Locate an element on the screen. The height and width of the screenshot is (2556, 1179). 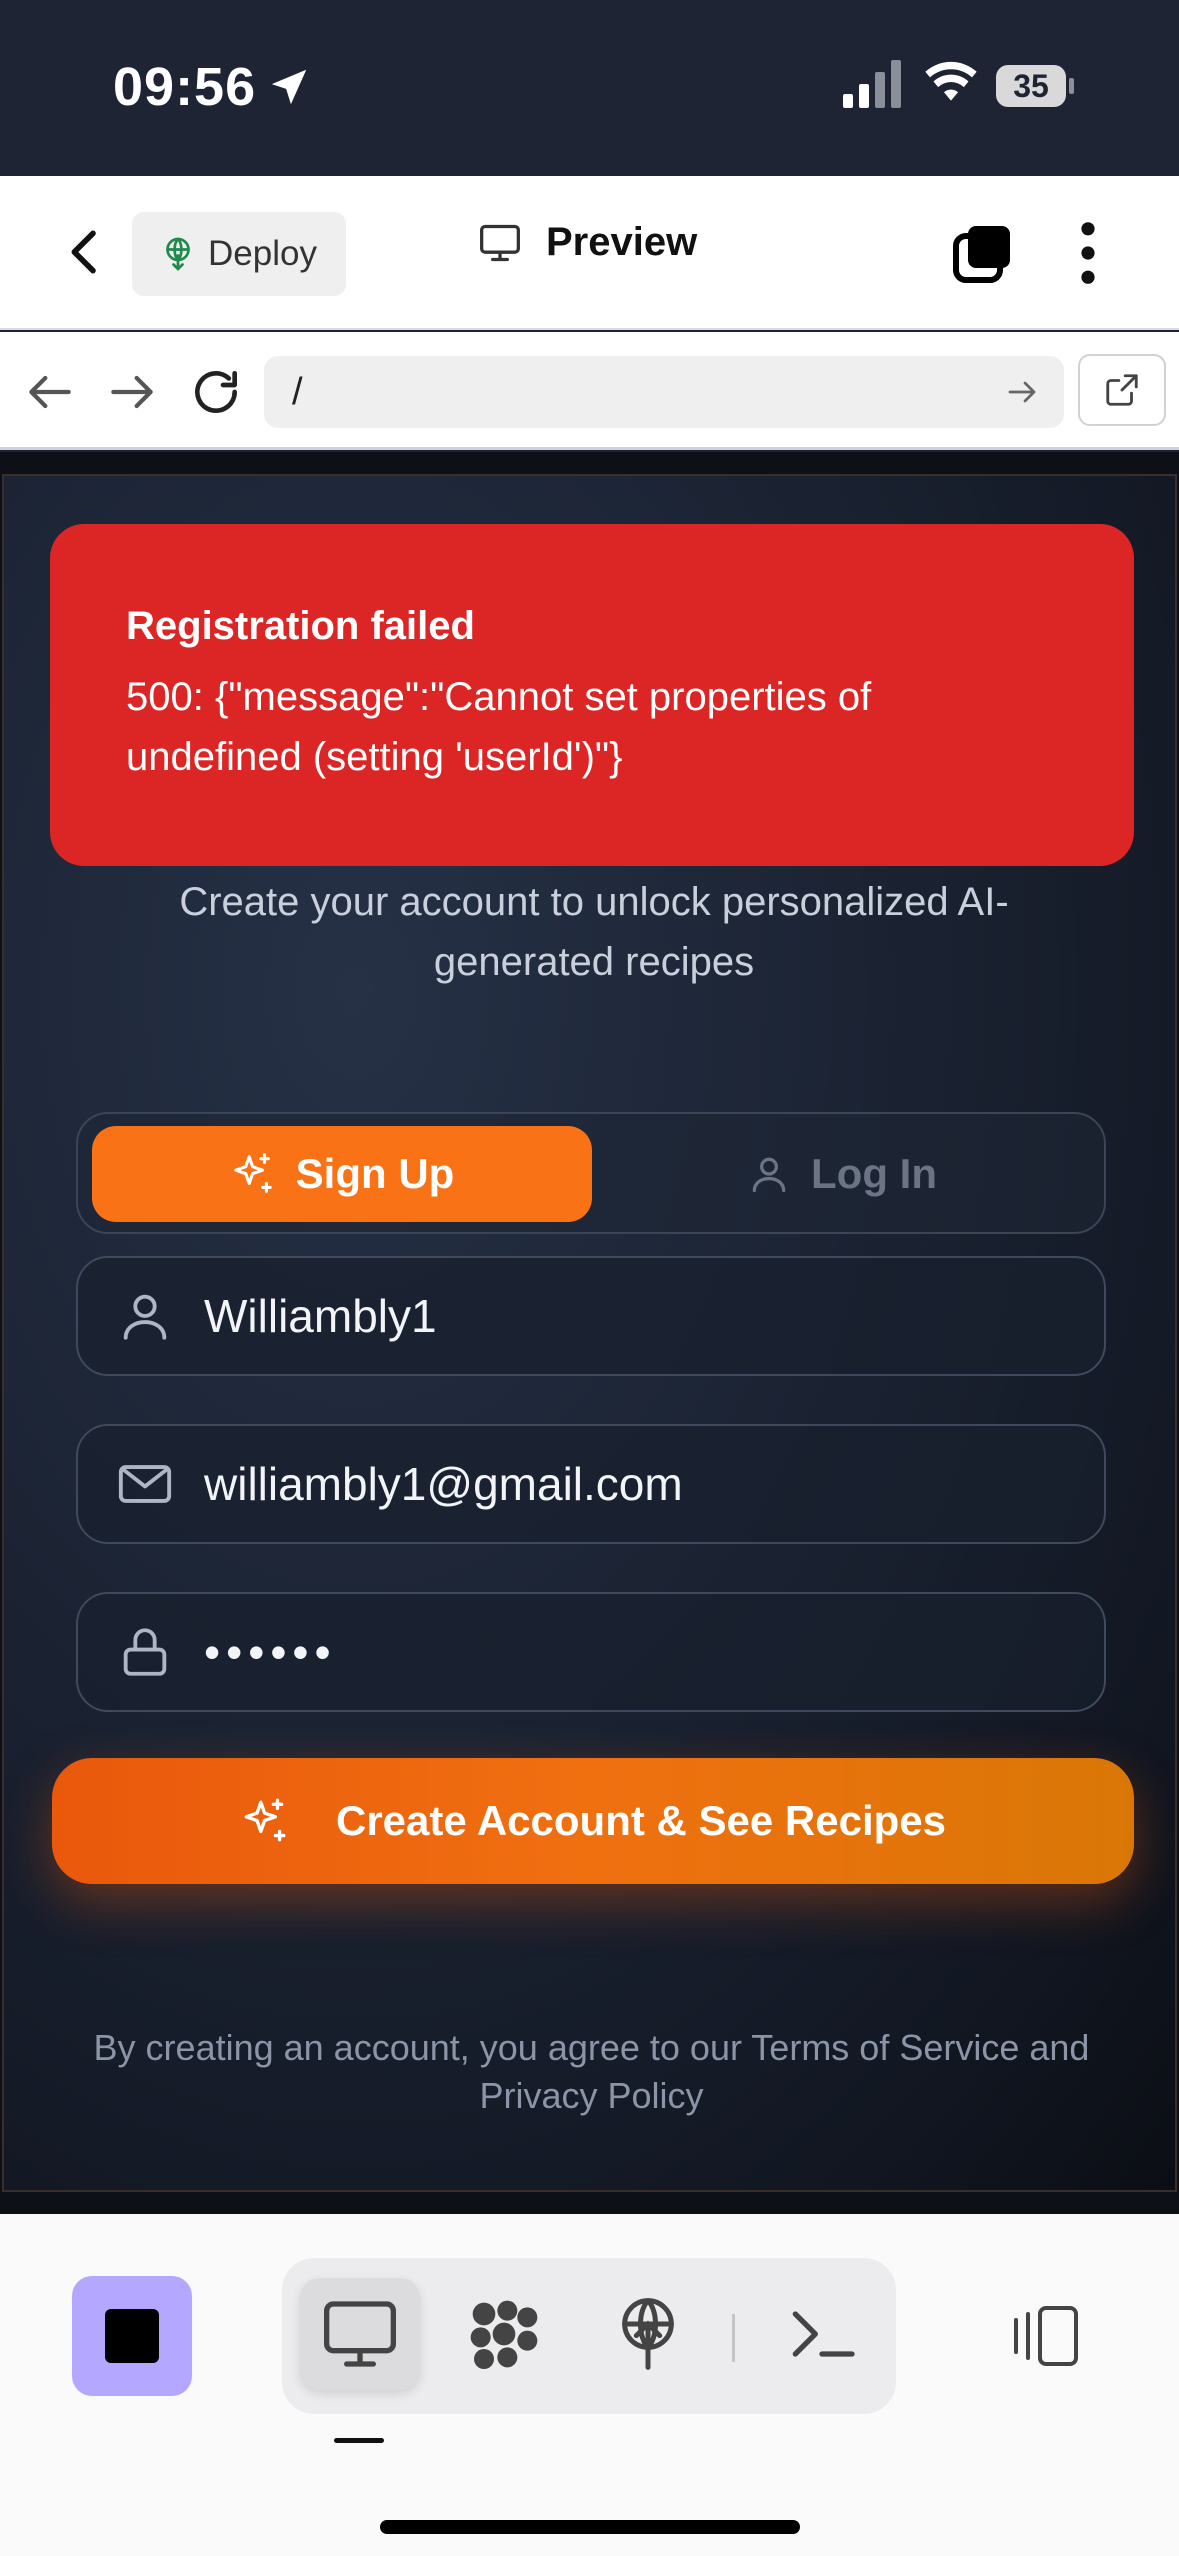
stop-button is located at coordinates (132, 2336).